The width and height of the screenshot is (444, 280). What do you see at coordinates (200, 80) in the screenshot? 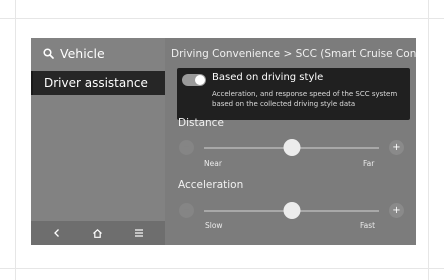
I see `toggle-knob` at bounding box center [200, 80].